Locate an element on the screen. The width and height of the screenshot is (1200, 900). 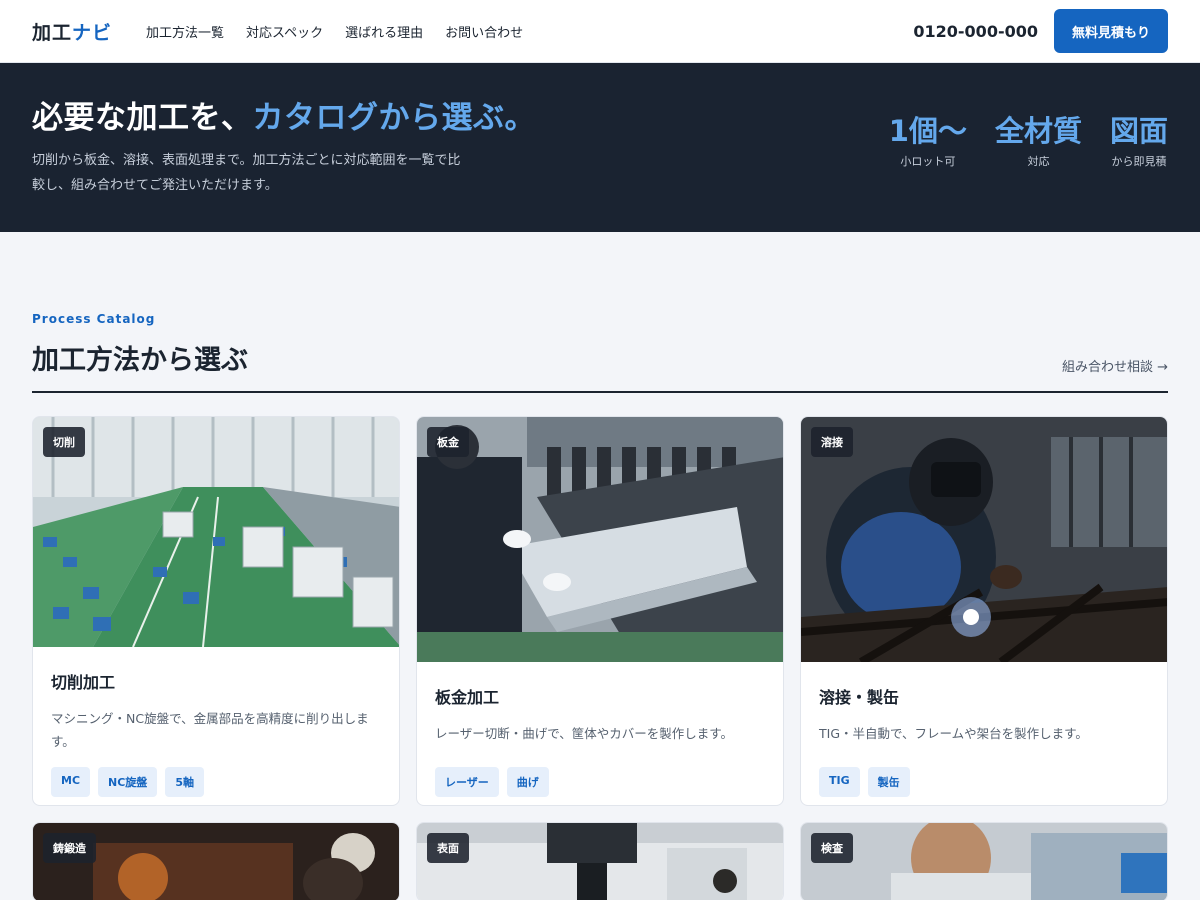
section-header: 加工方法から選ぶ 組み合わせ相談 → is located at coordinates (600, 365).